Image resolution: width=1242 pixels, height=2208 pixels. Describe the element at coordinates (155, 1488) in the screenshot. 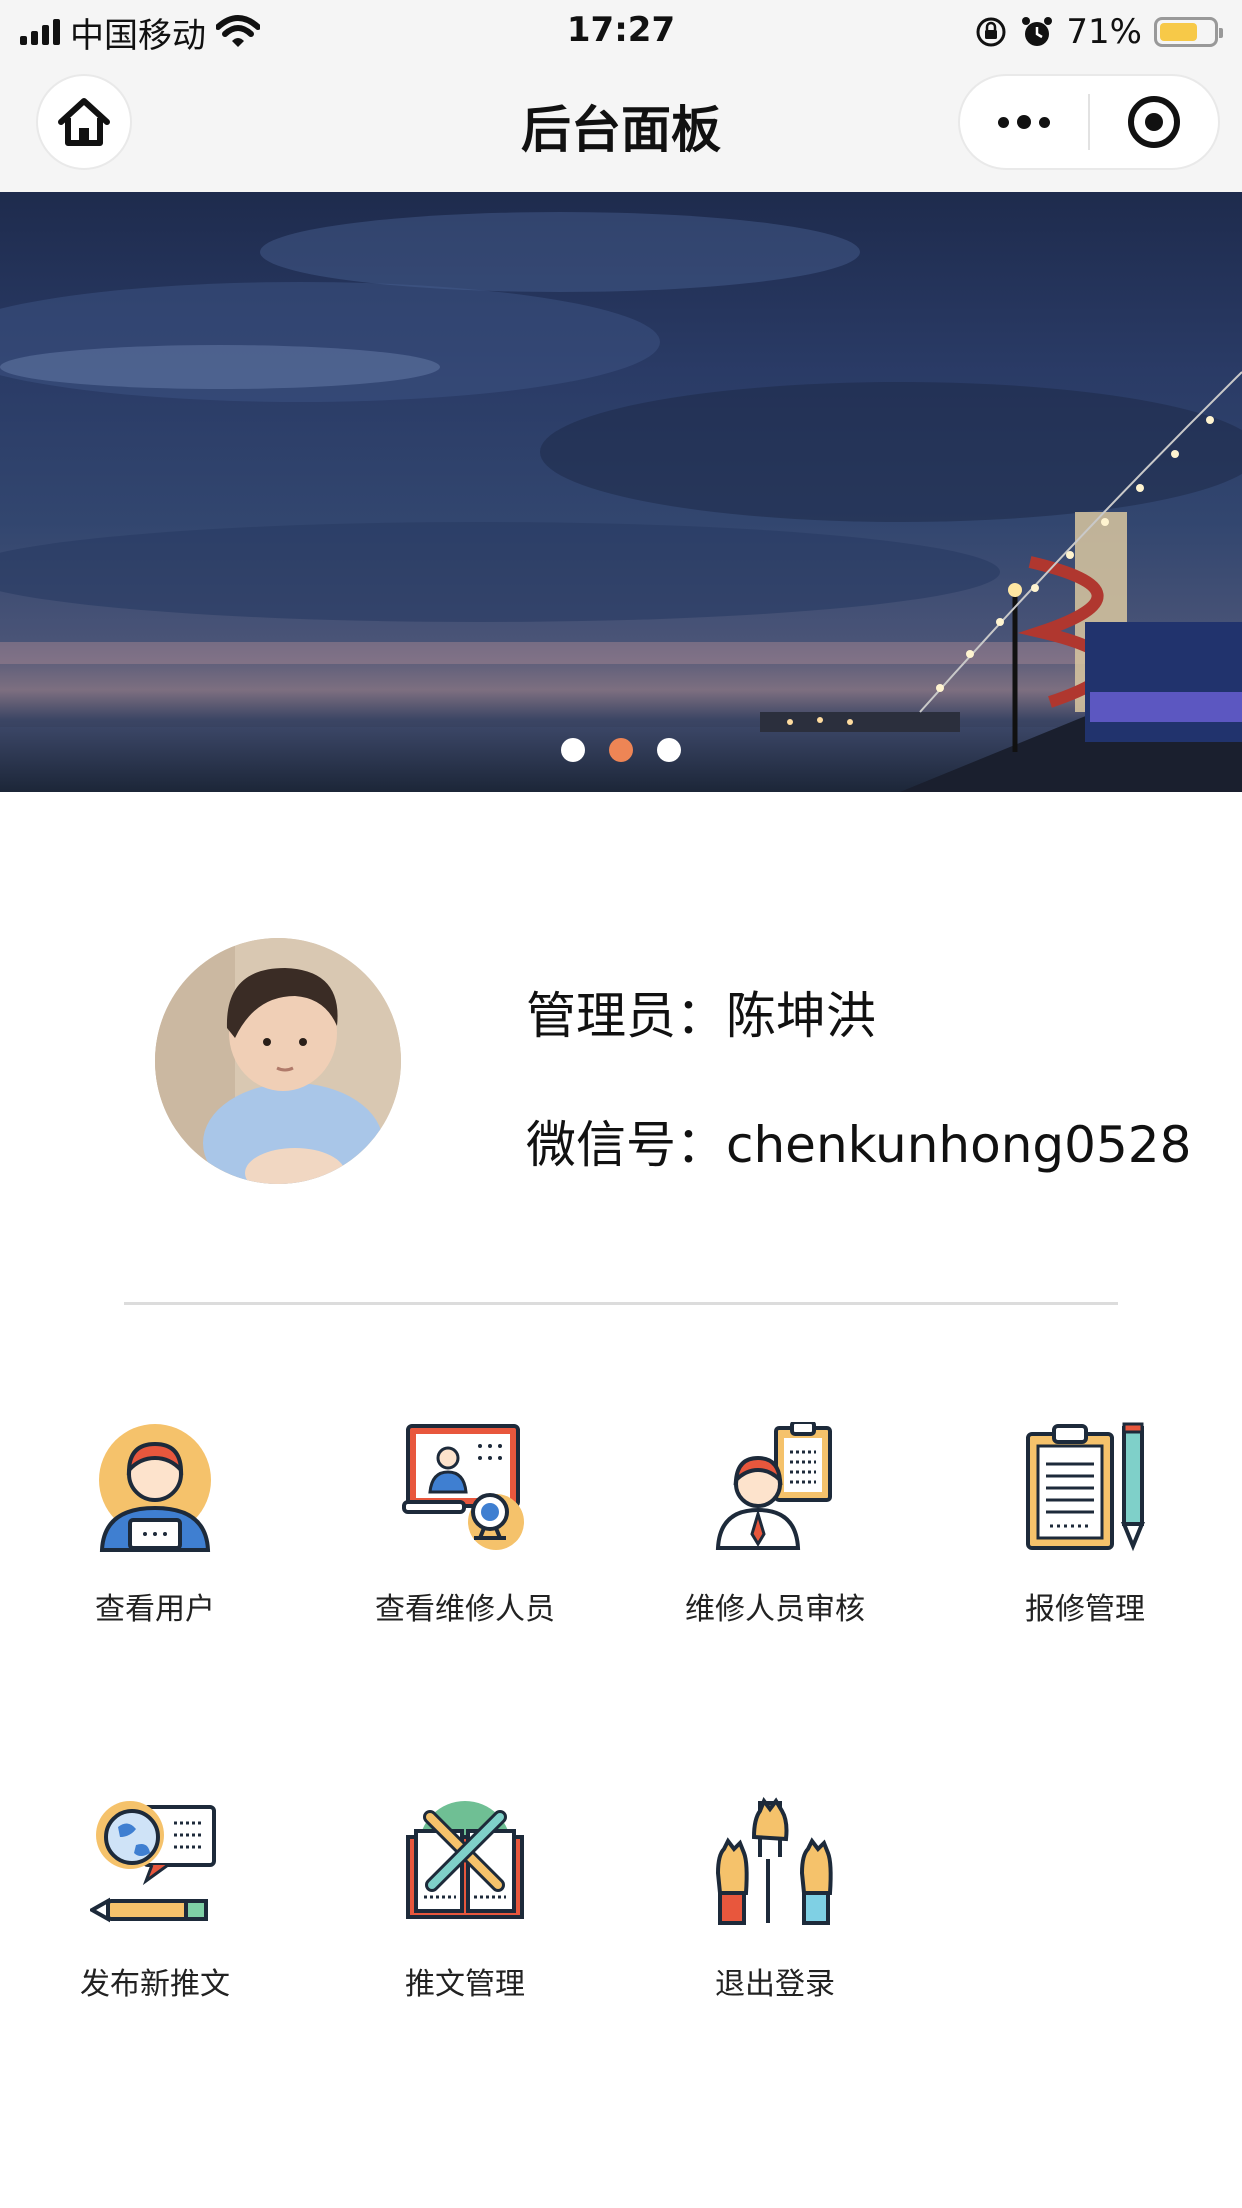

I see `user-icon` at that location.